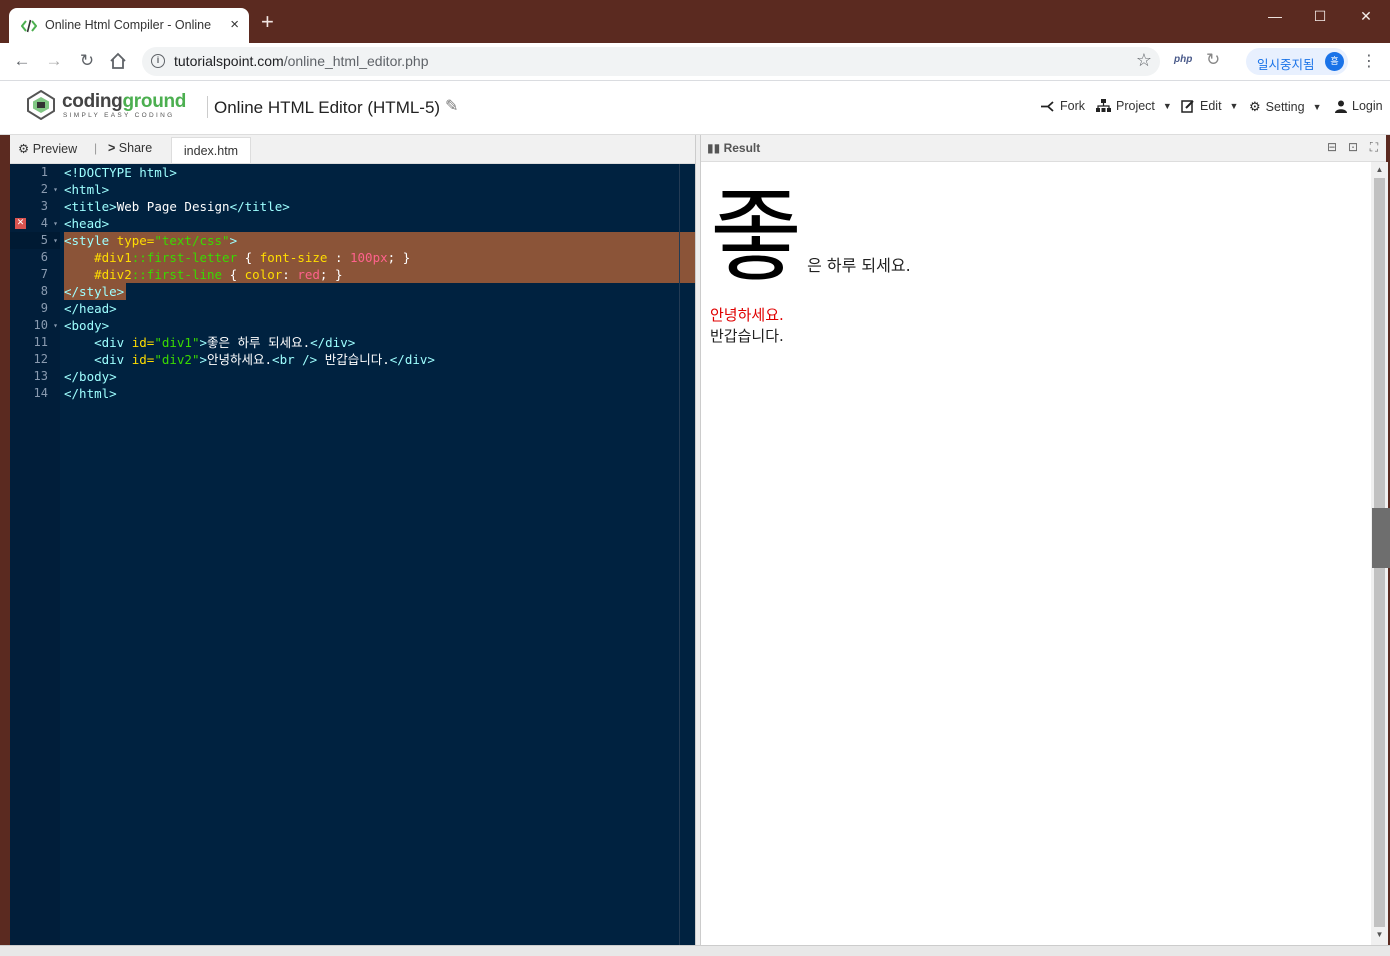 The height and width of the screenshot is (956, 1390). I want to click on paused-label: 일시중지됨, so click(1286, 65).